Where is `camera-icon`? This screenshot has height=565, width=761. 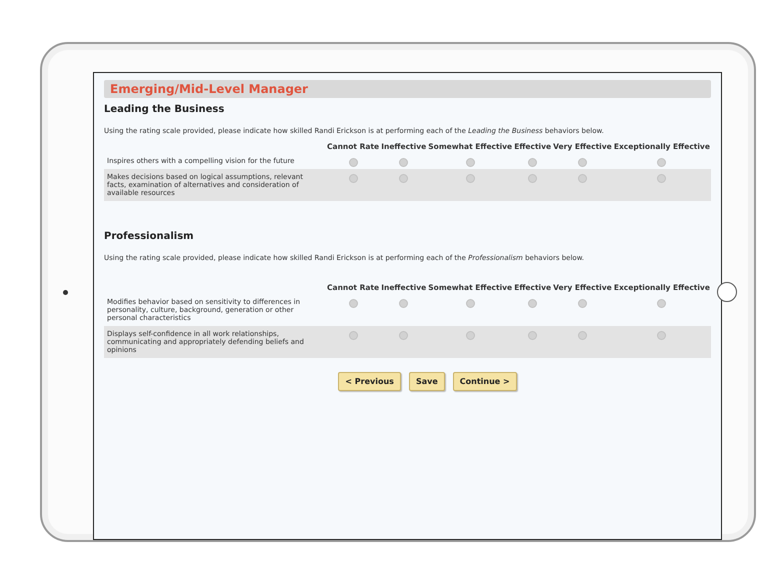
camera-icon is located at coordinates (65, 292).